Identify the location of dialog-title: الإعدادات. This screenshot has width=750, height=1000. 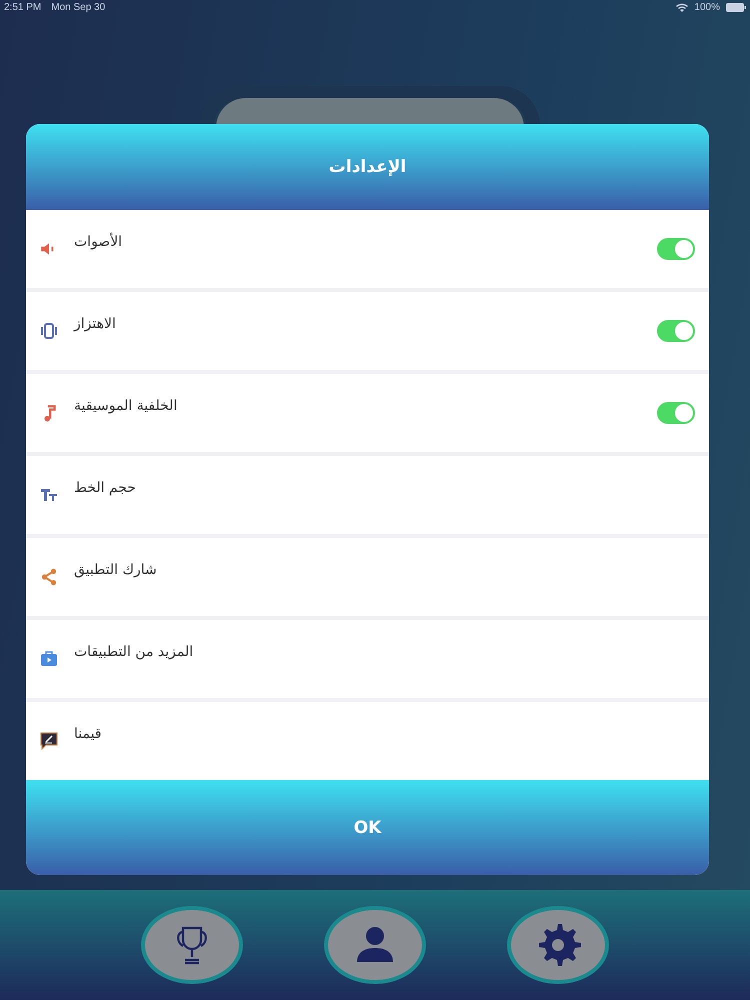
(367, 167).